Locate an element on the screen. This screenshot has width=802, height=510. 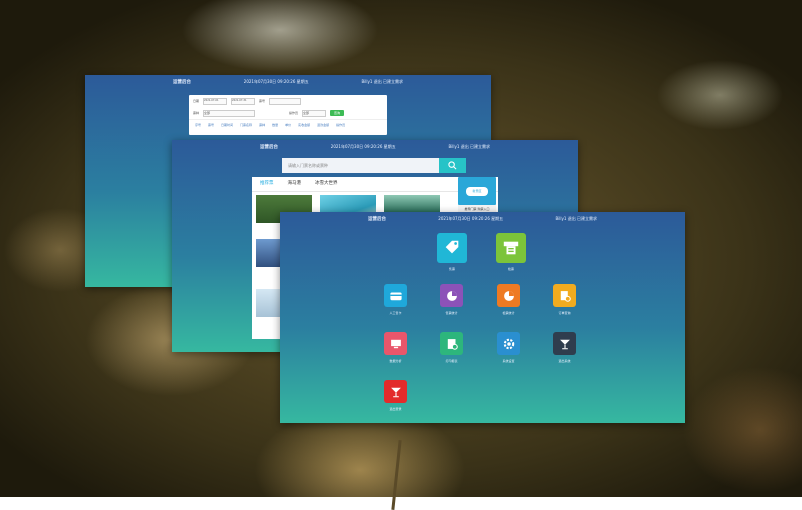
col-header: 票种 is located at coordinates (262, 125).